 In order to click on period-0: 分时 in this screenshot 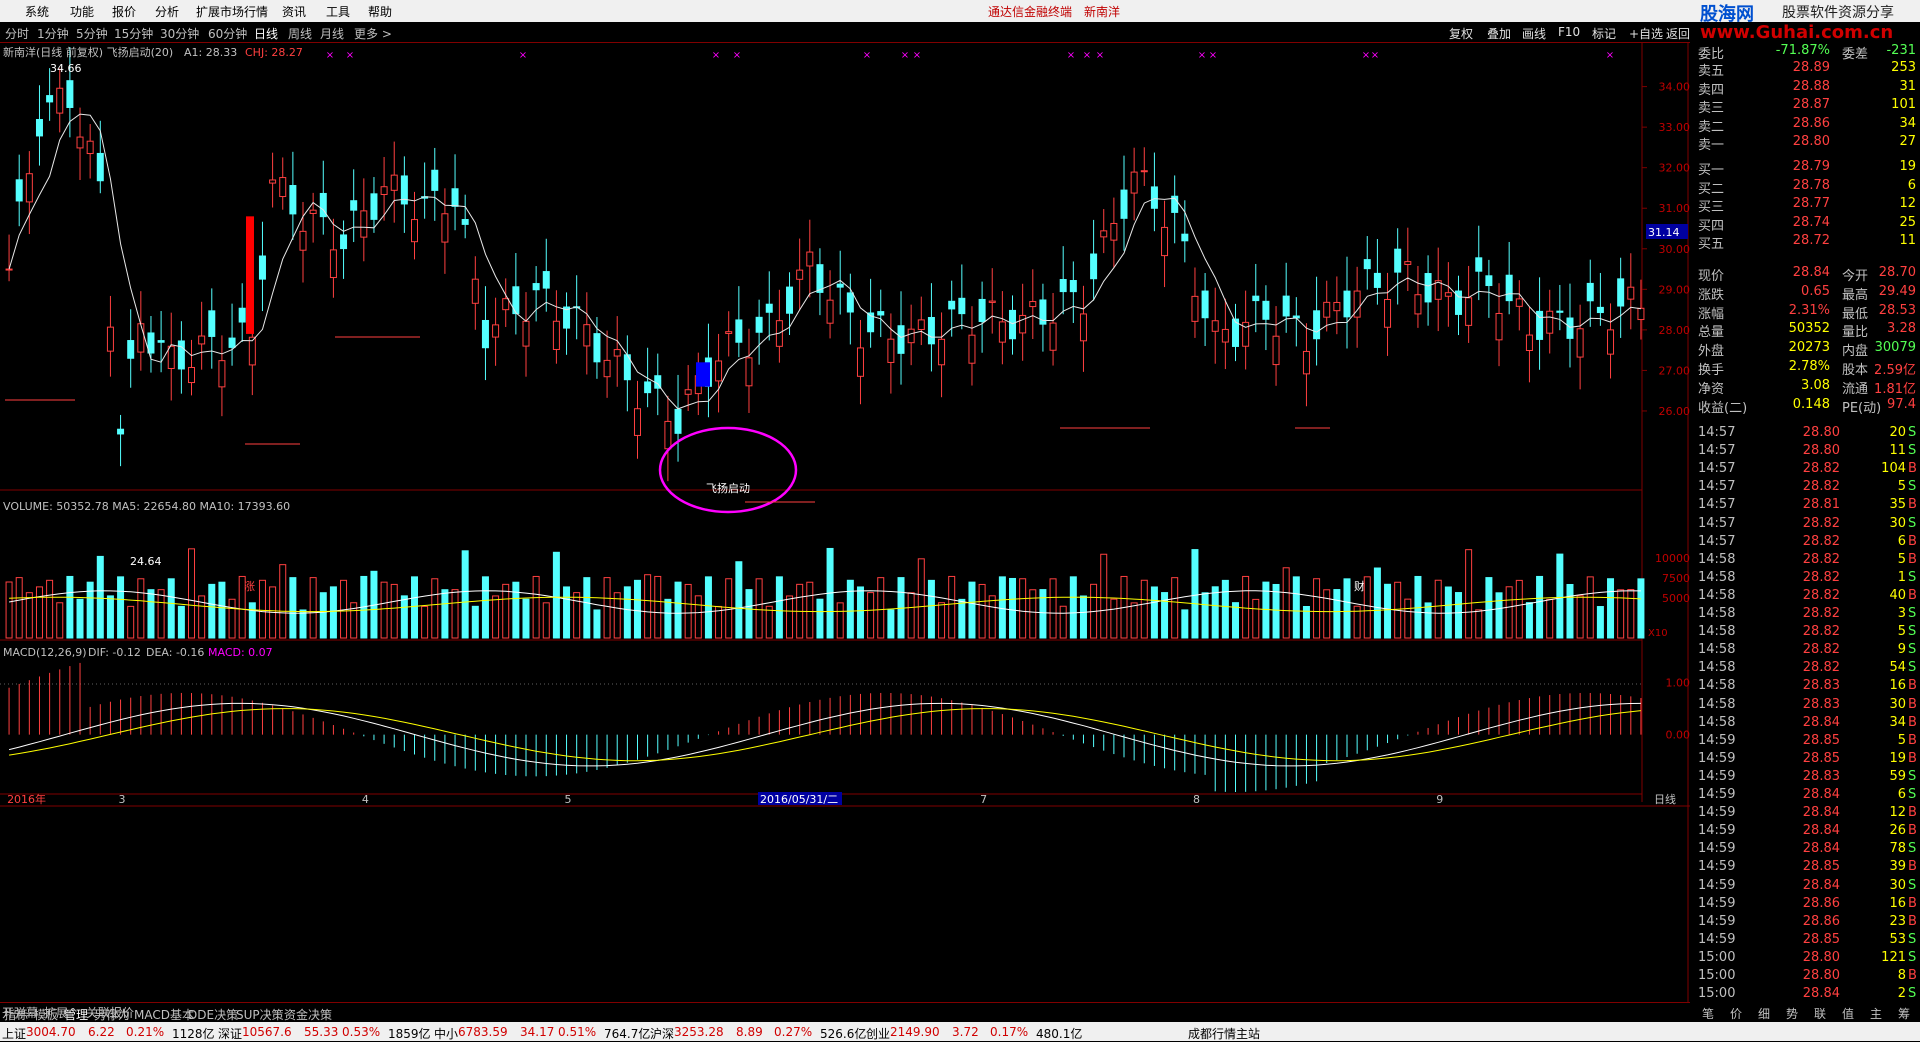, I will do `click(17, 33)`.